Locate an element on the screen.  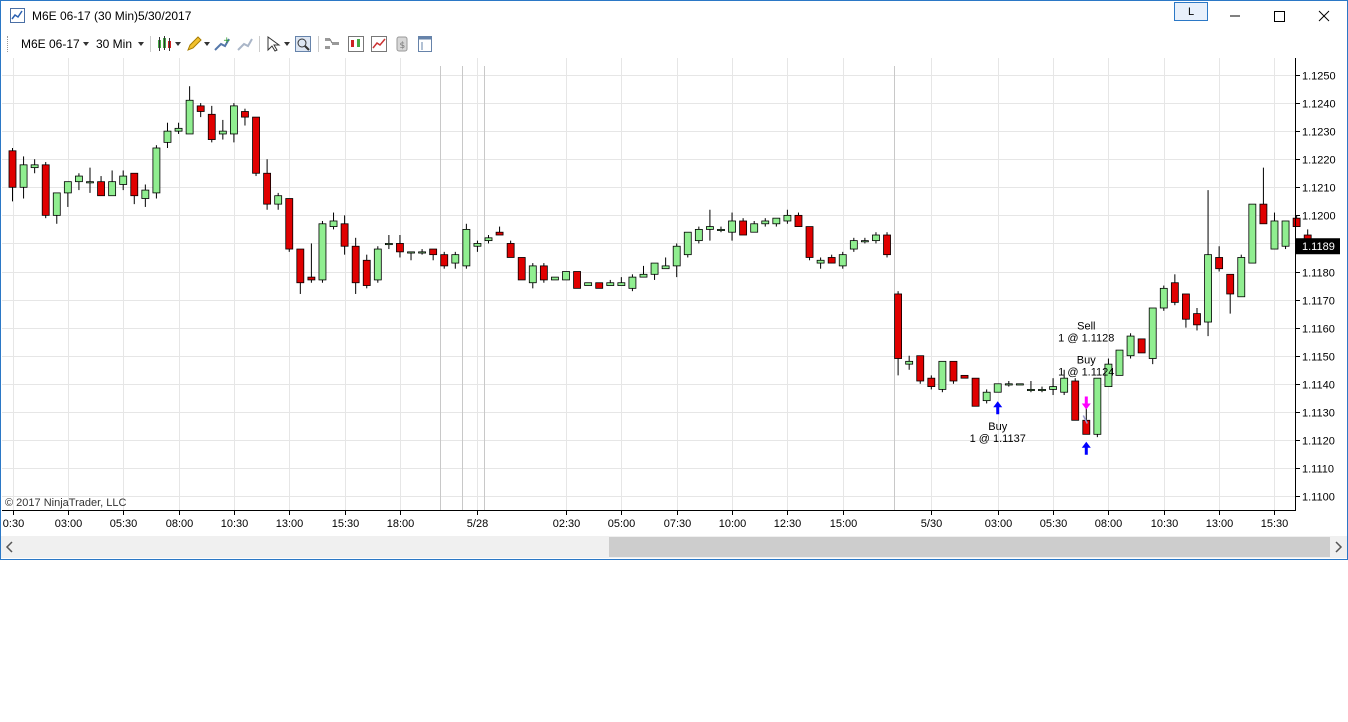
horizontal-scrollbar is located at coordinates (674, 547).